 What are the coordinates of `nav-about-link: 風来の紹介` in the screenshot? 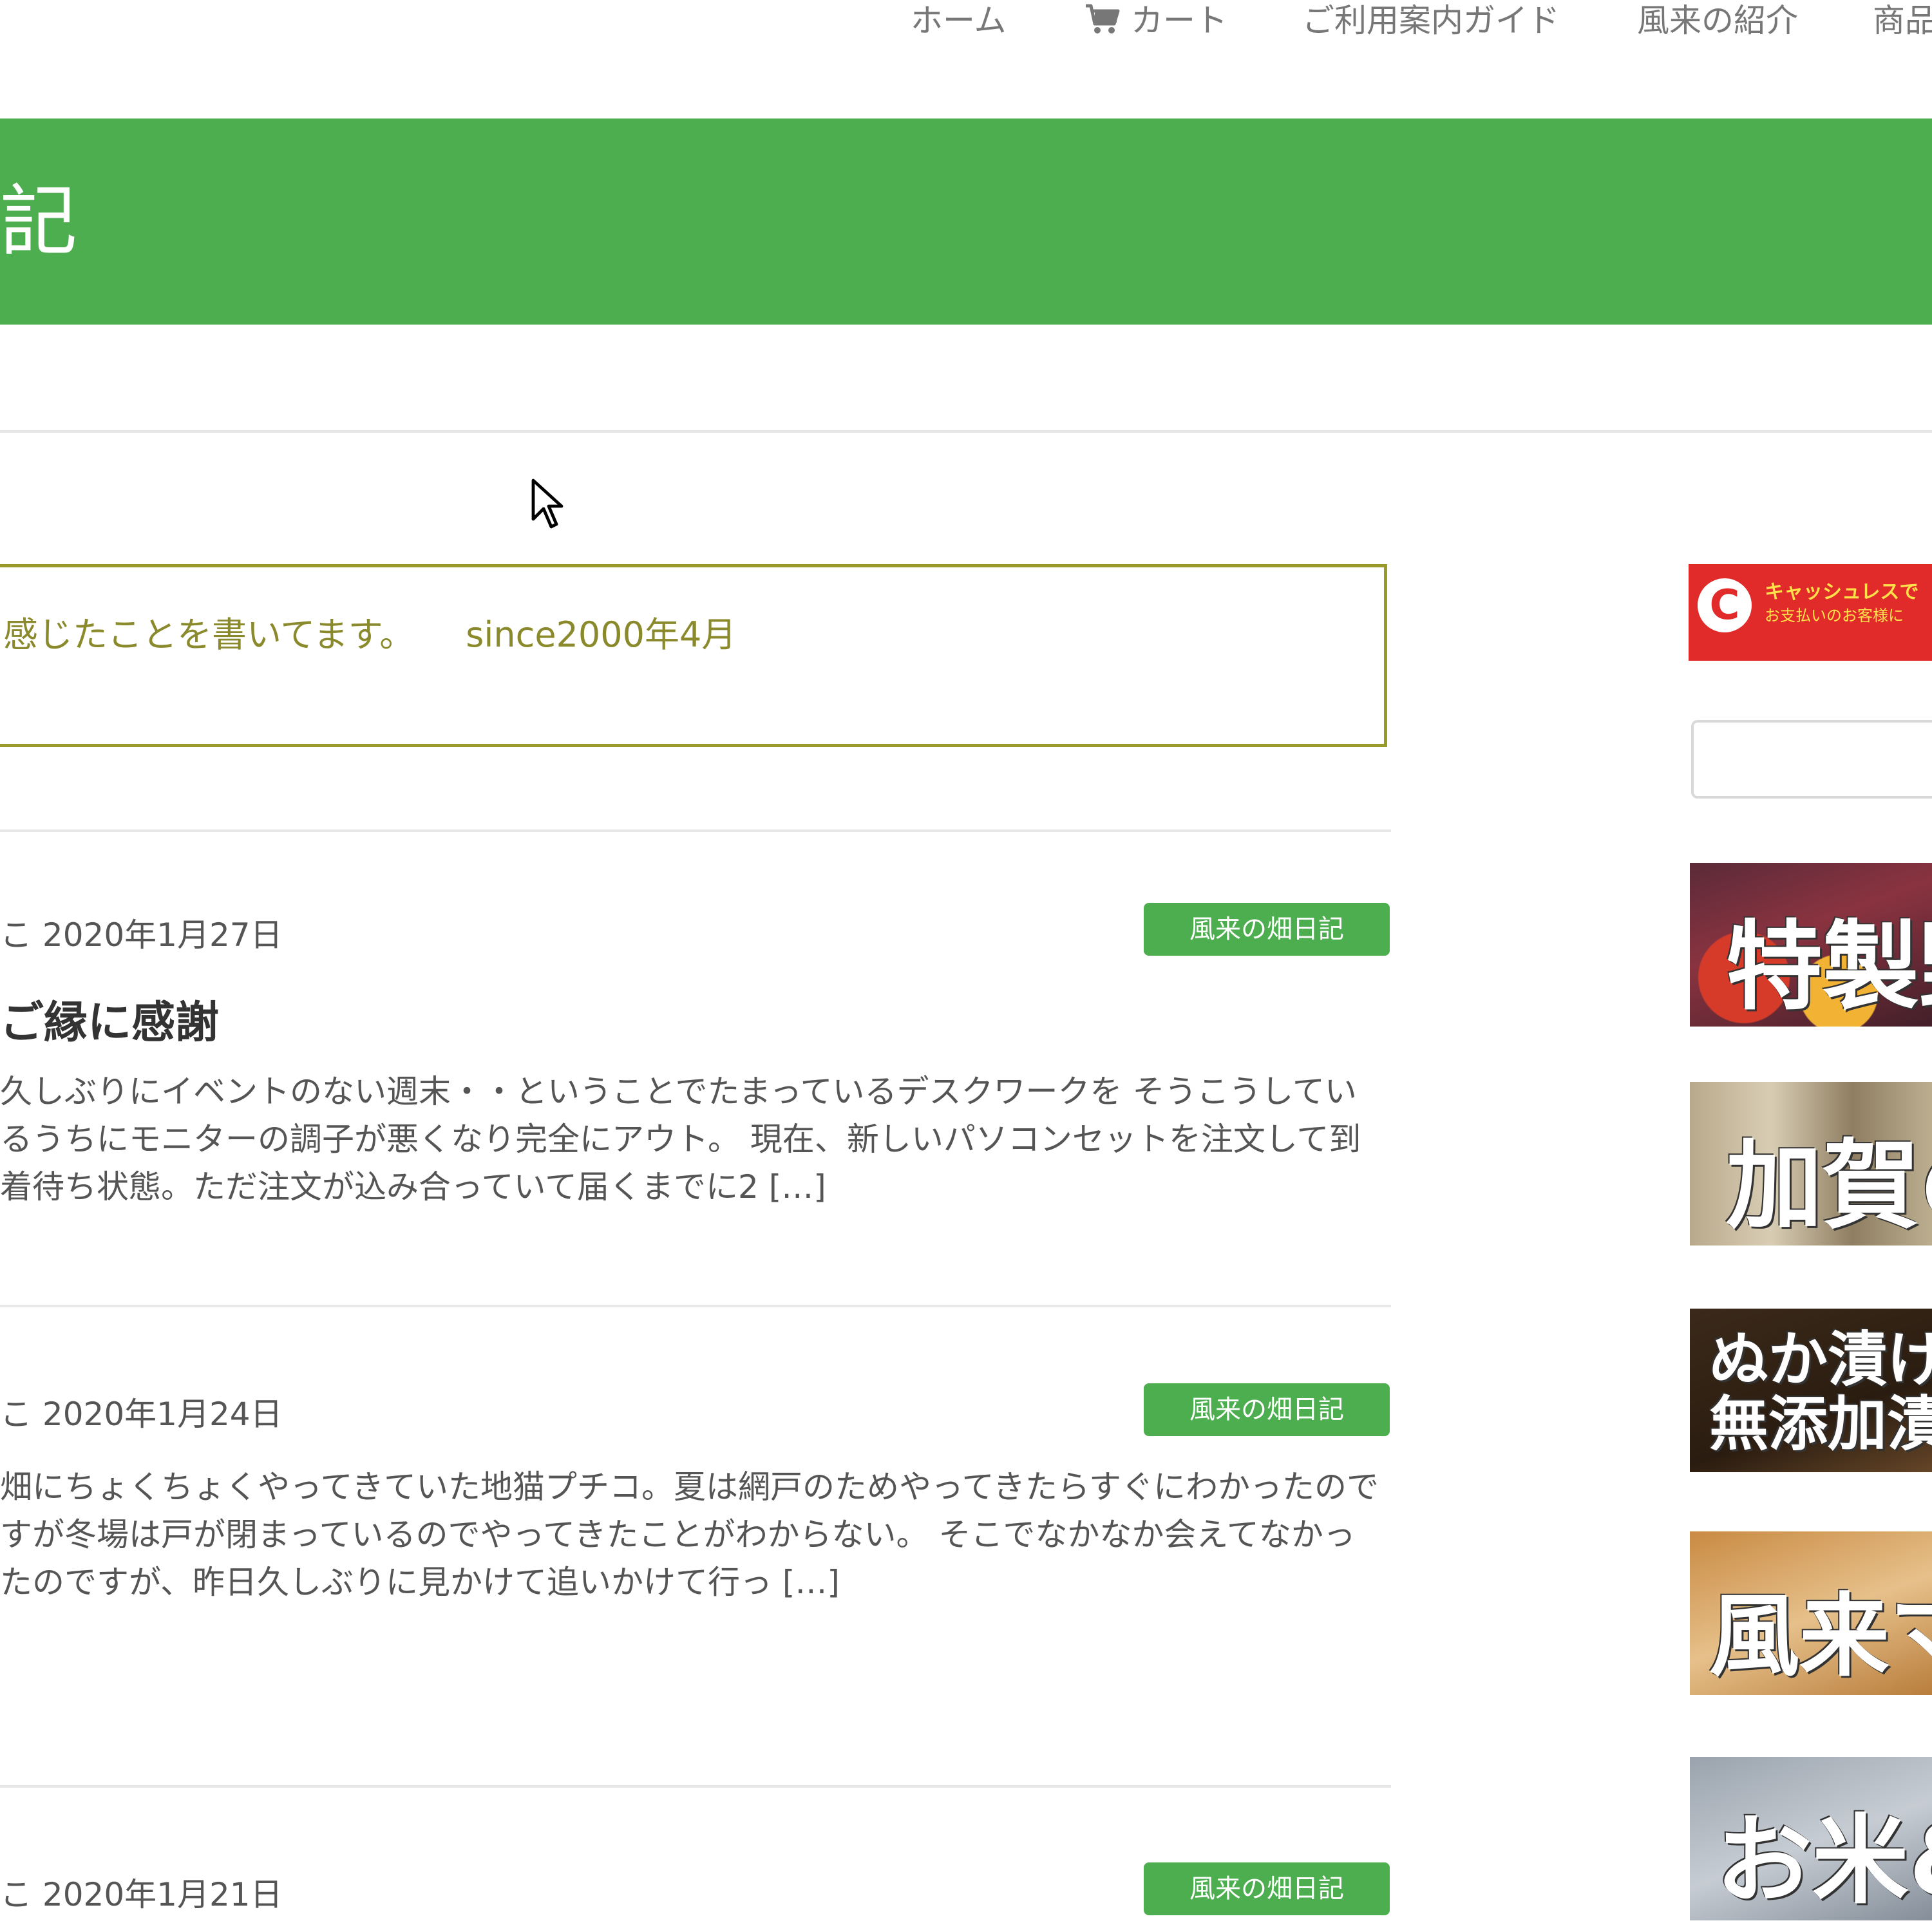 It's located at (1717, 20).